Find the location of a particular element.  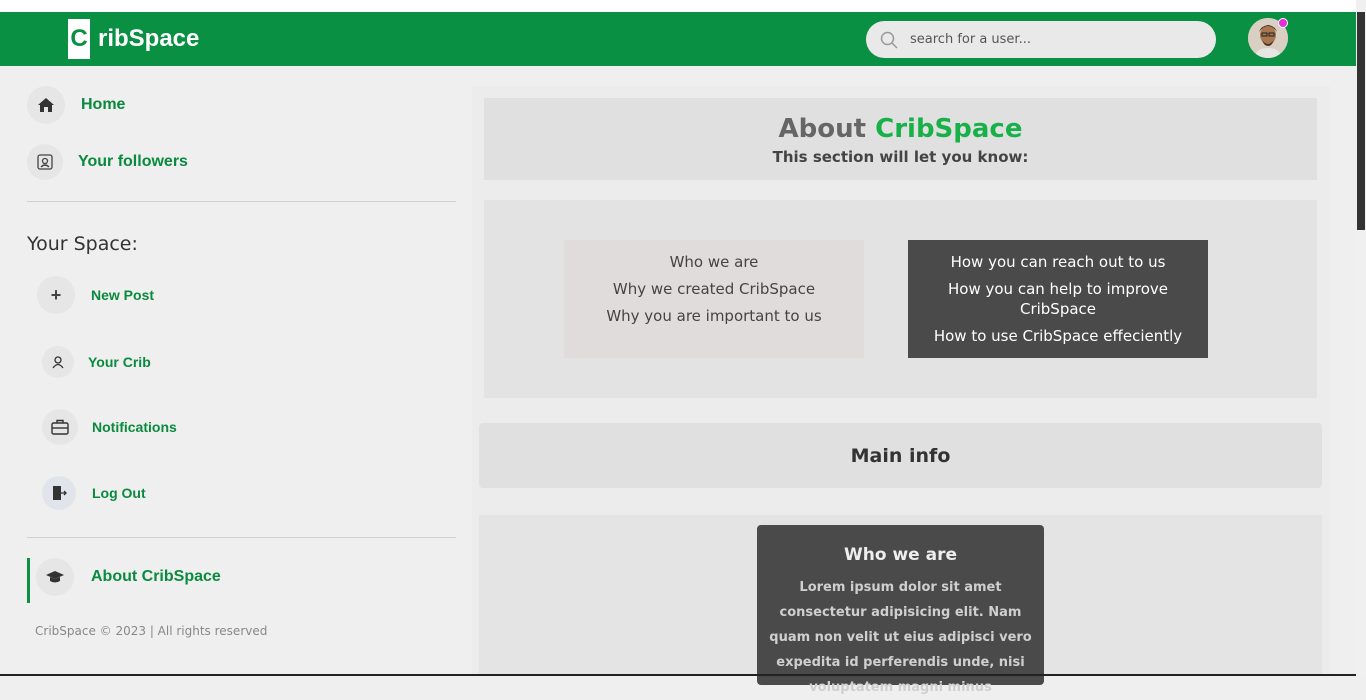

search-input is located at coordinates (1050, 39).